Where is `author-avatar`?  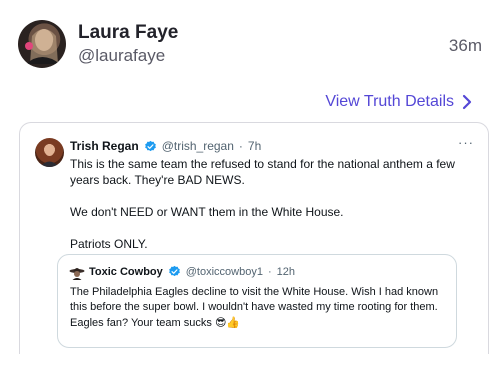
author-avatar is located at coordinates (42, 44).